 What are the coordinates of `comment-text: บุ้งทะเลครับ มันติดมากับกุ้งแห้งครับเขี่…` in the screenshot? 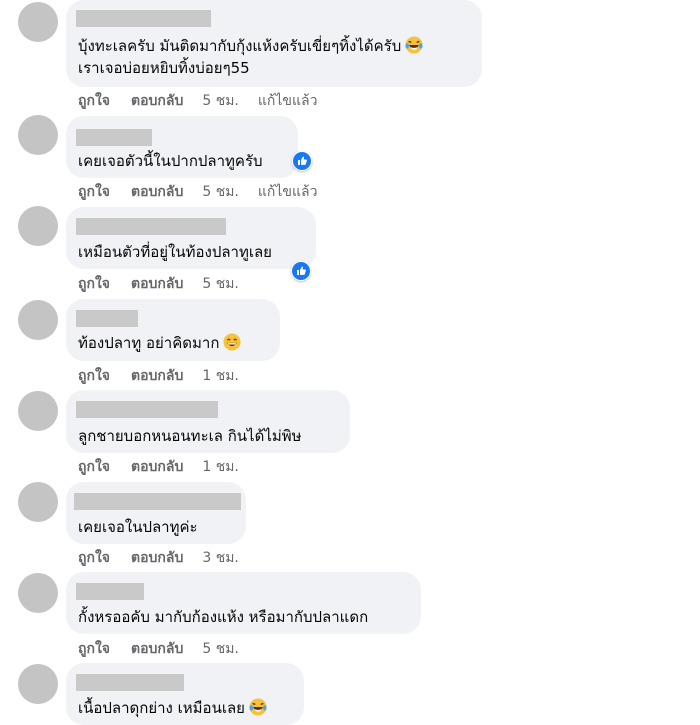 It's located at (240, 46).